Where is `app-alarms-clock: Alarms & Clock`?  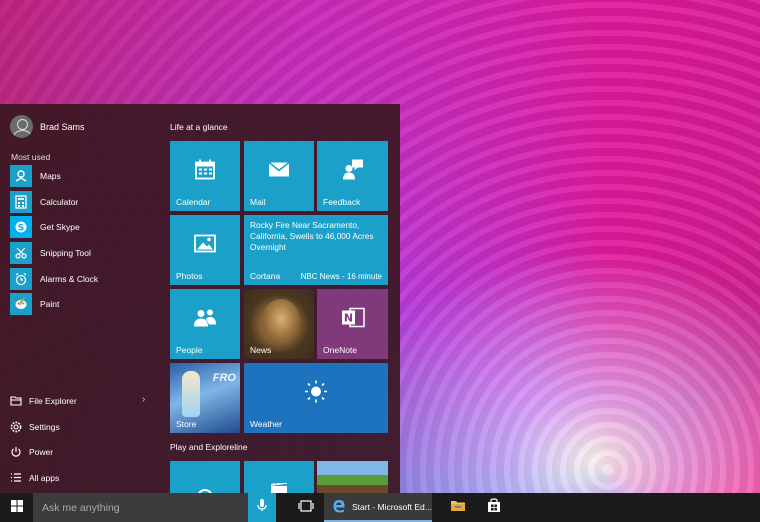
app-alarms-clock: Alarms & Clock is located at coordinates (54, 279).